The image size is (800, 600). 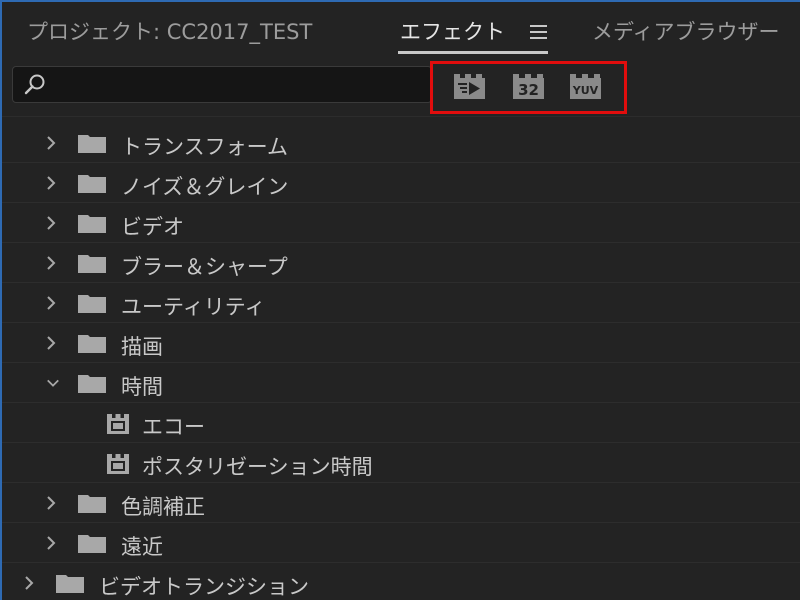 I want to click on tree-folder-noise-grain: ノイズ＆グレイン, so click(x=401, y=183).